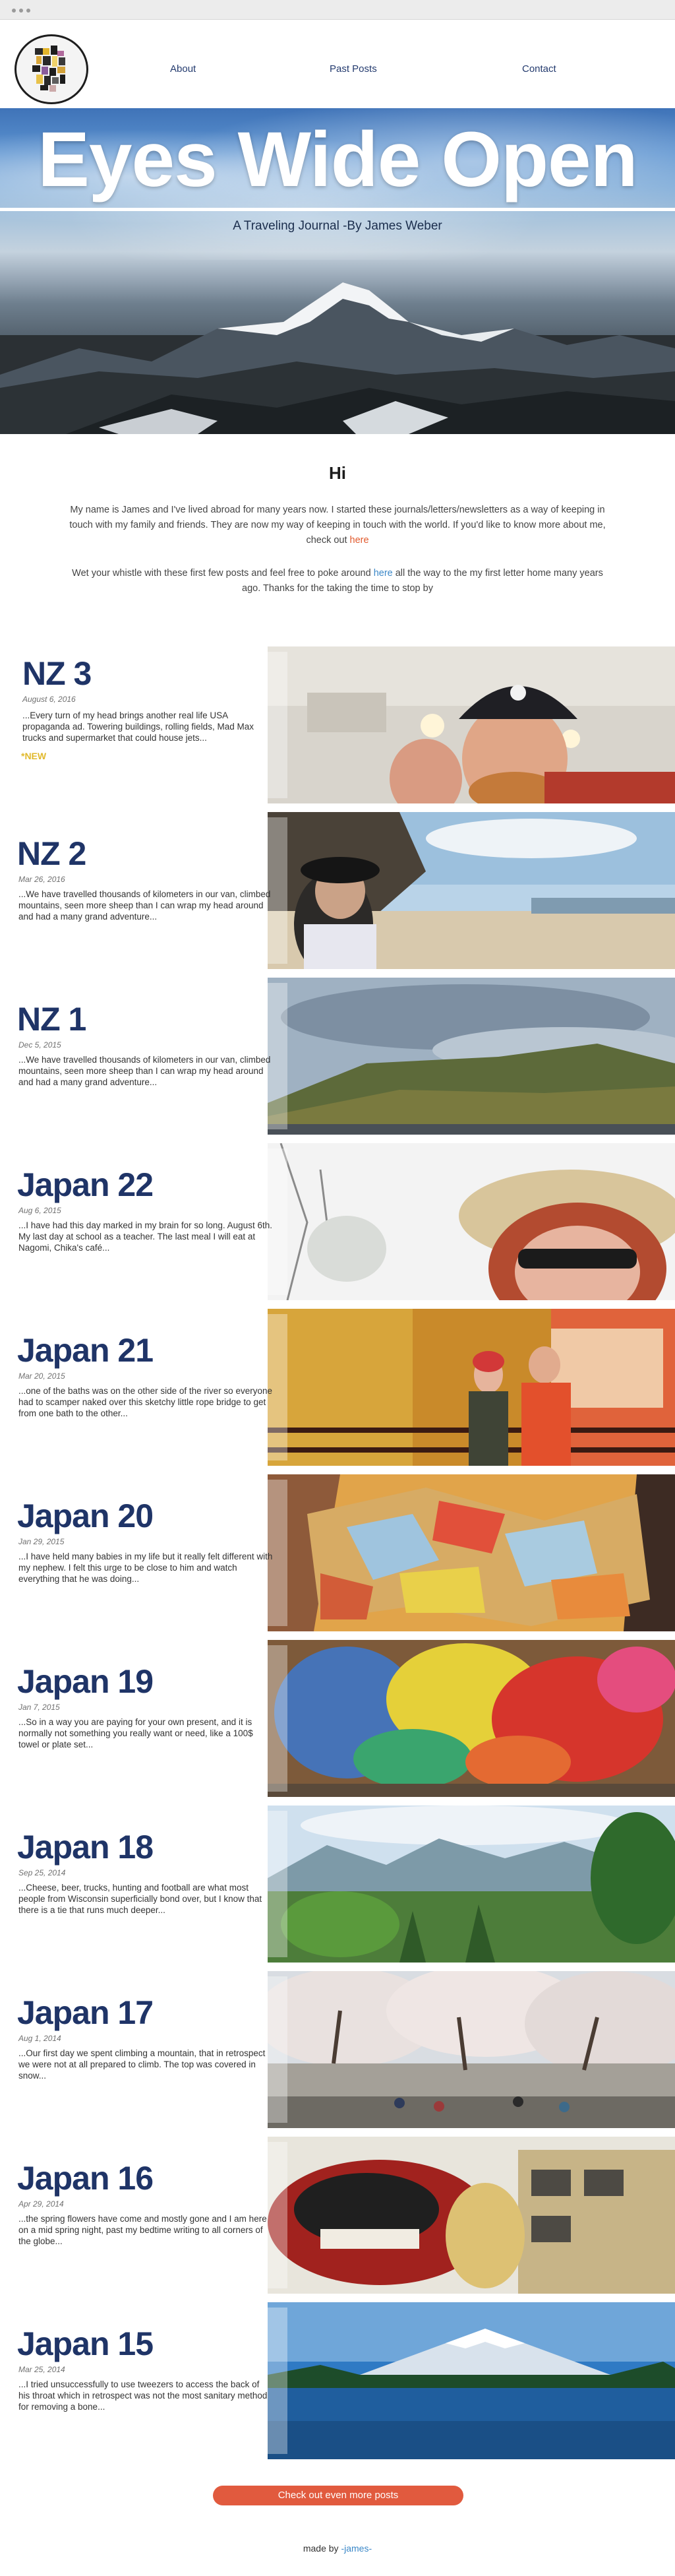  I want to click on post-title: NZ 3, so click(57, 673).